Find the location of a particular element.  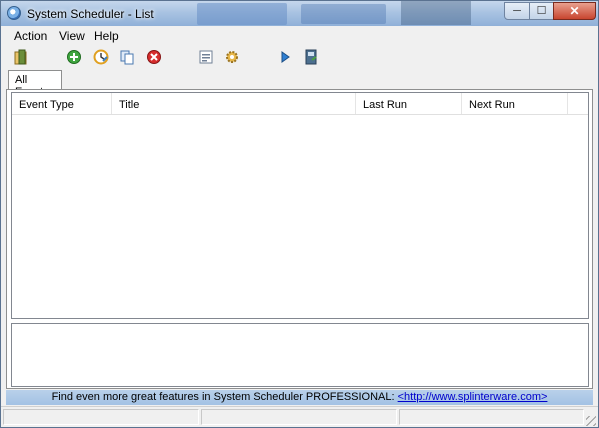

window-title: System Scheduler - List is located at coordinates (90, 14).